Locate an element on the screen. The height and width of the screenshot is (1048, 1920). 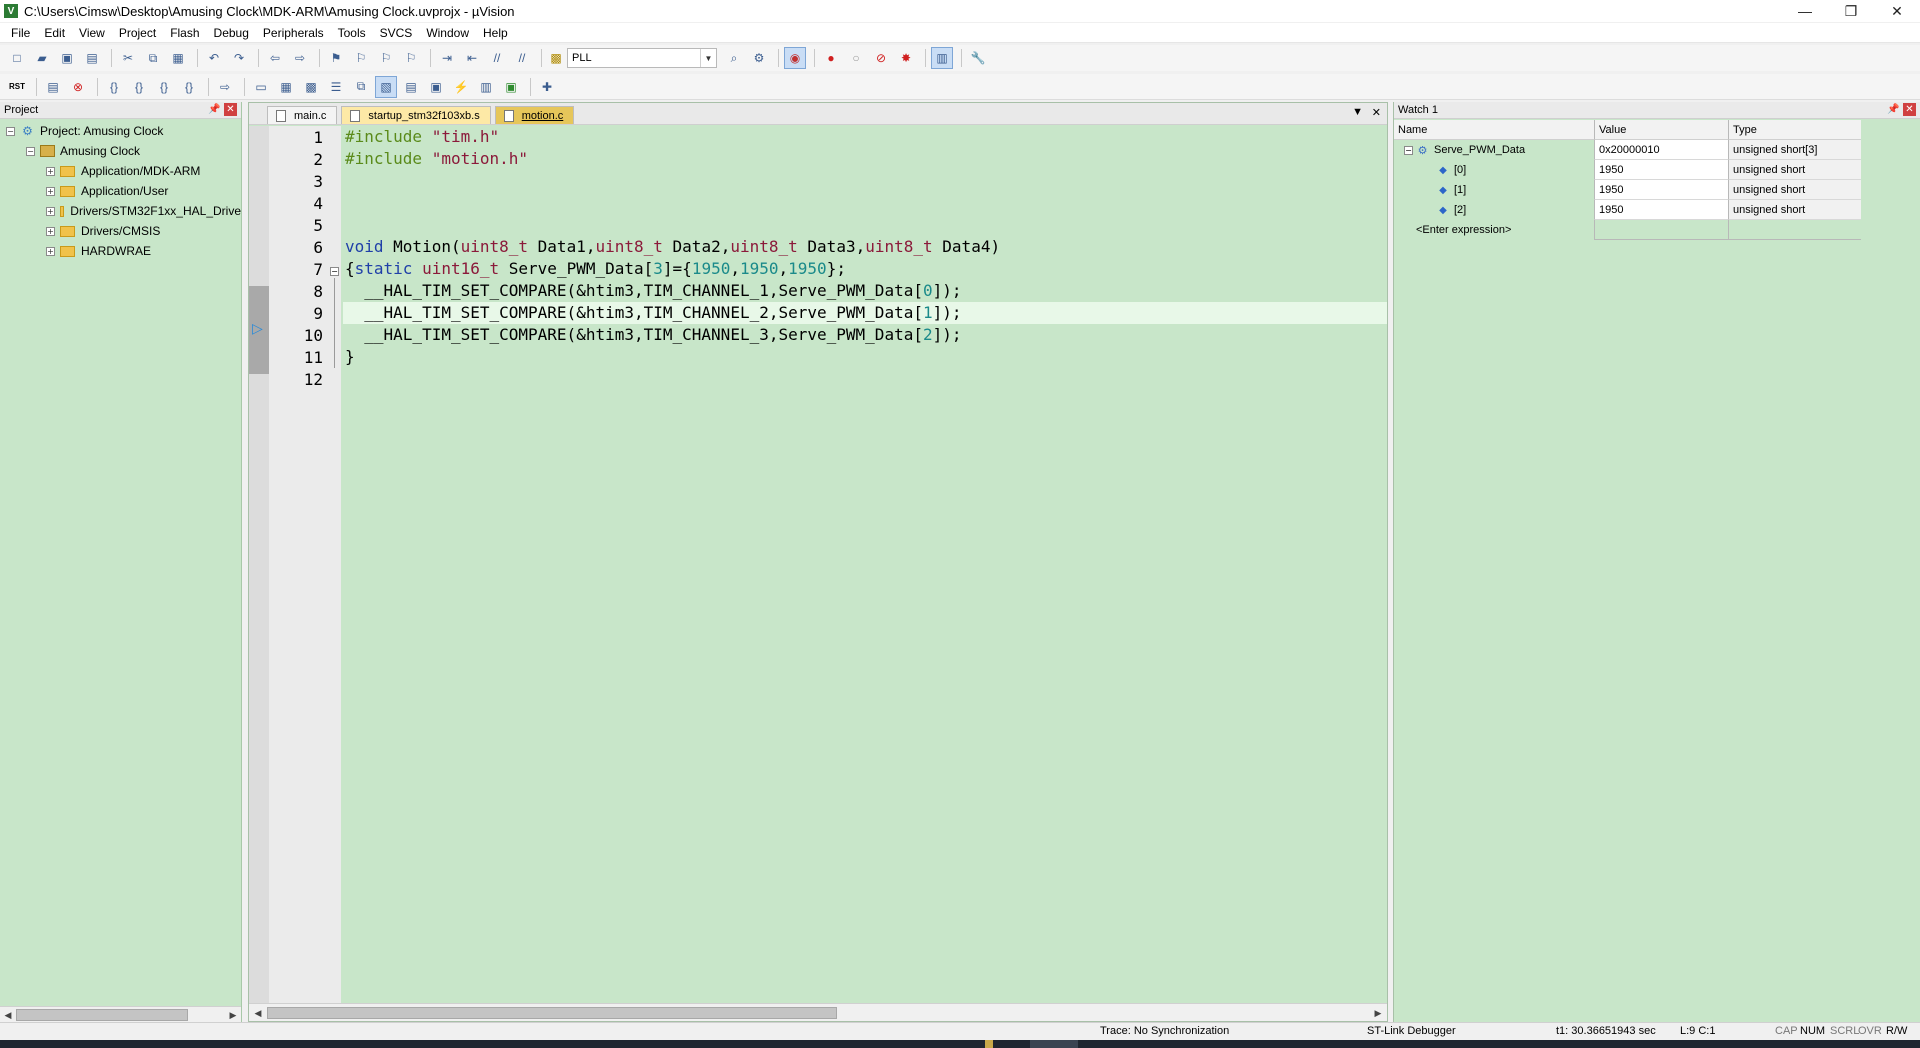
editor-hscrollbar: ◀ ▶ is located at coordinates (818, 1012).